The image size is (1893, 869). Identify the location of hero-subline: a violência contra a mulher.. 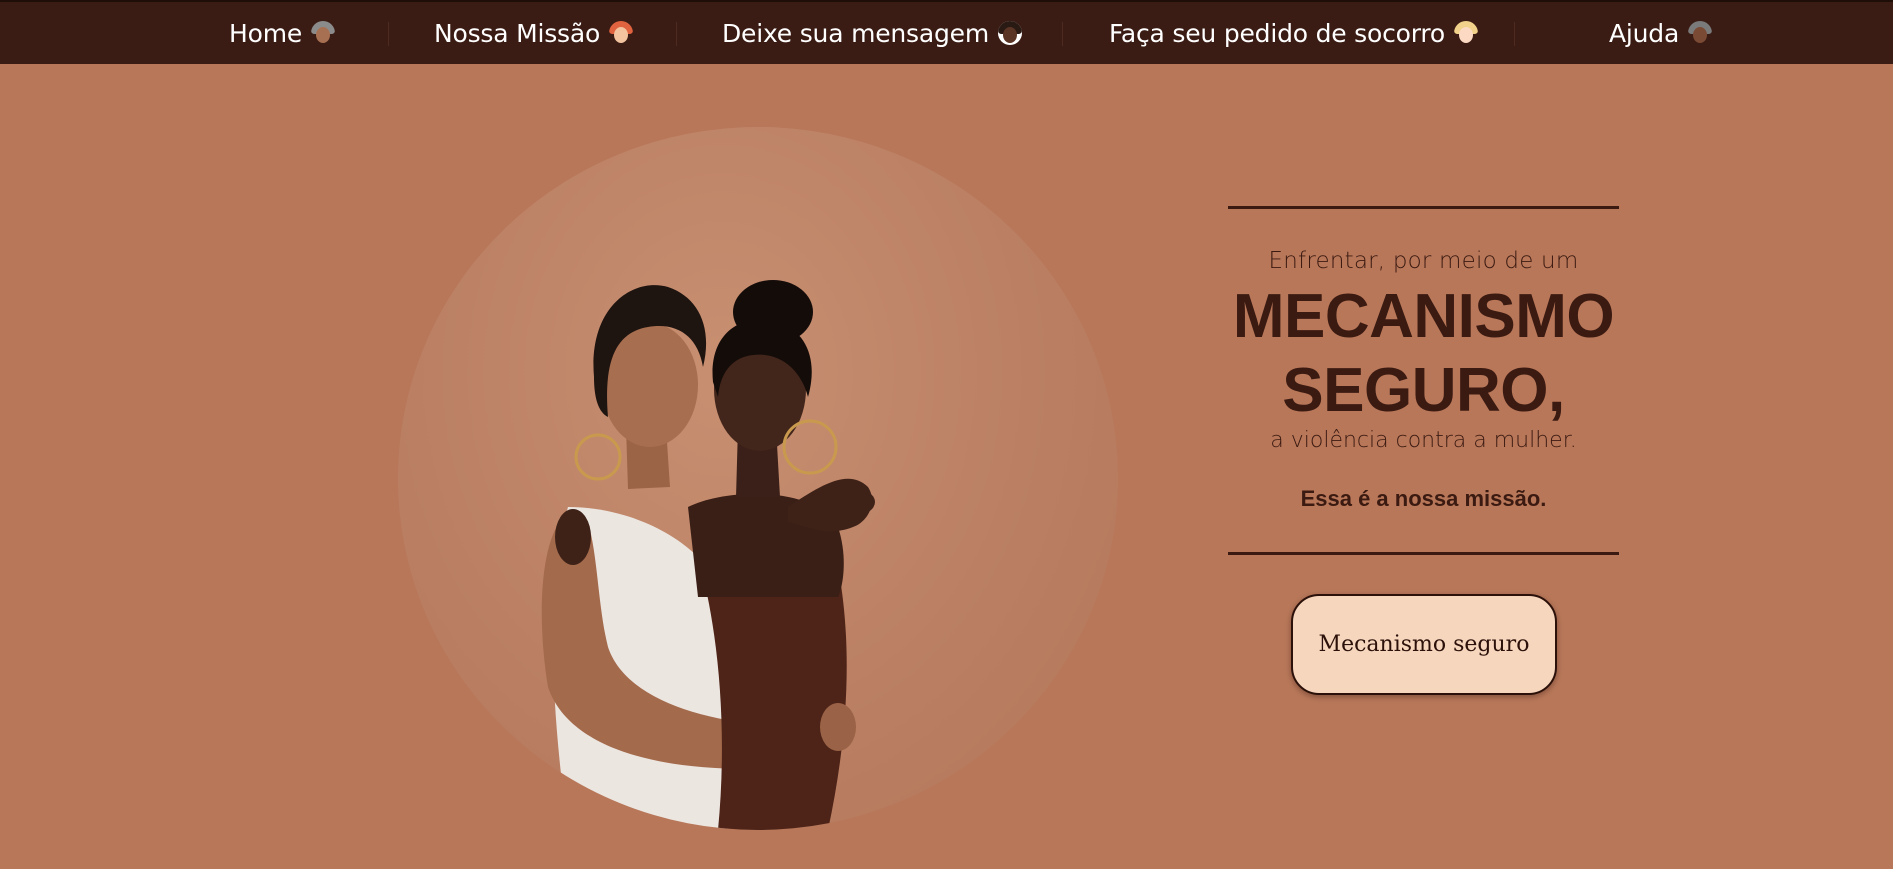
(1423, 440).